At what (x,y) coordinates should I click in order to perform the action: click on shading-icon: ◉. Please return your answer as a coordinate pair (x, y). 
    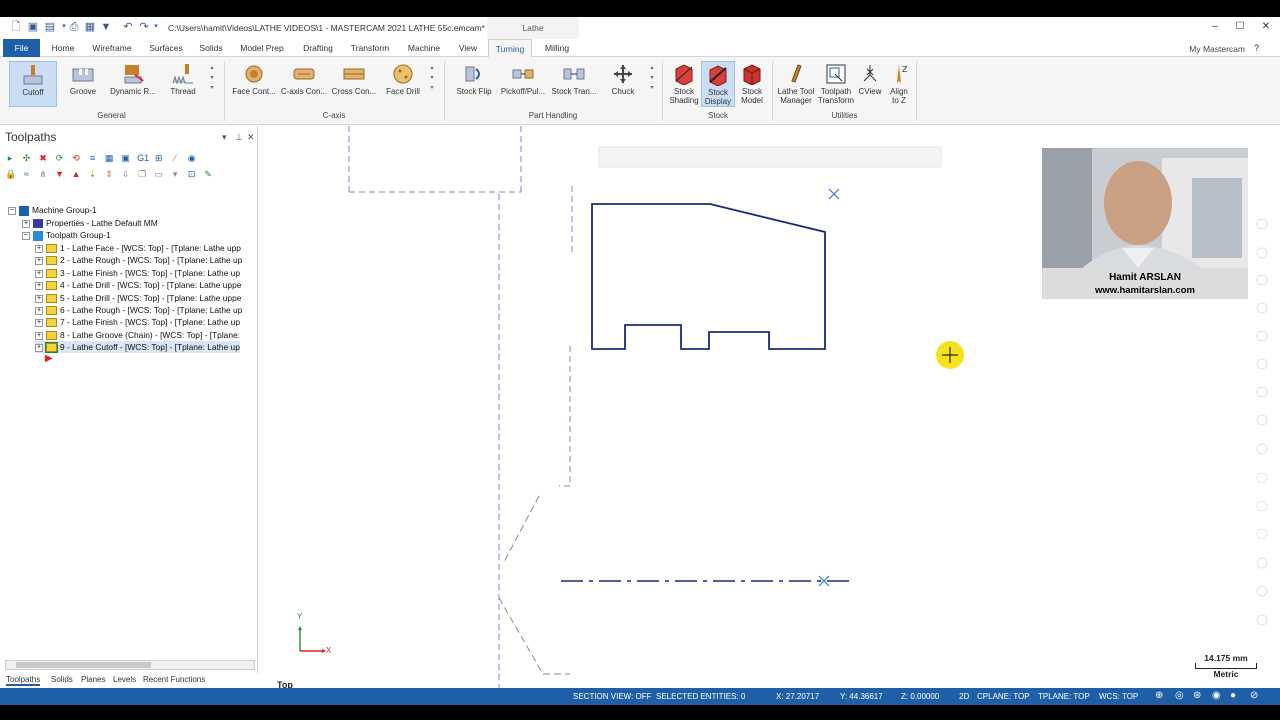
    Looking at the image, I should click on (1216, 695).